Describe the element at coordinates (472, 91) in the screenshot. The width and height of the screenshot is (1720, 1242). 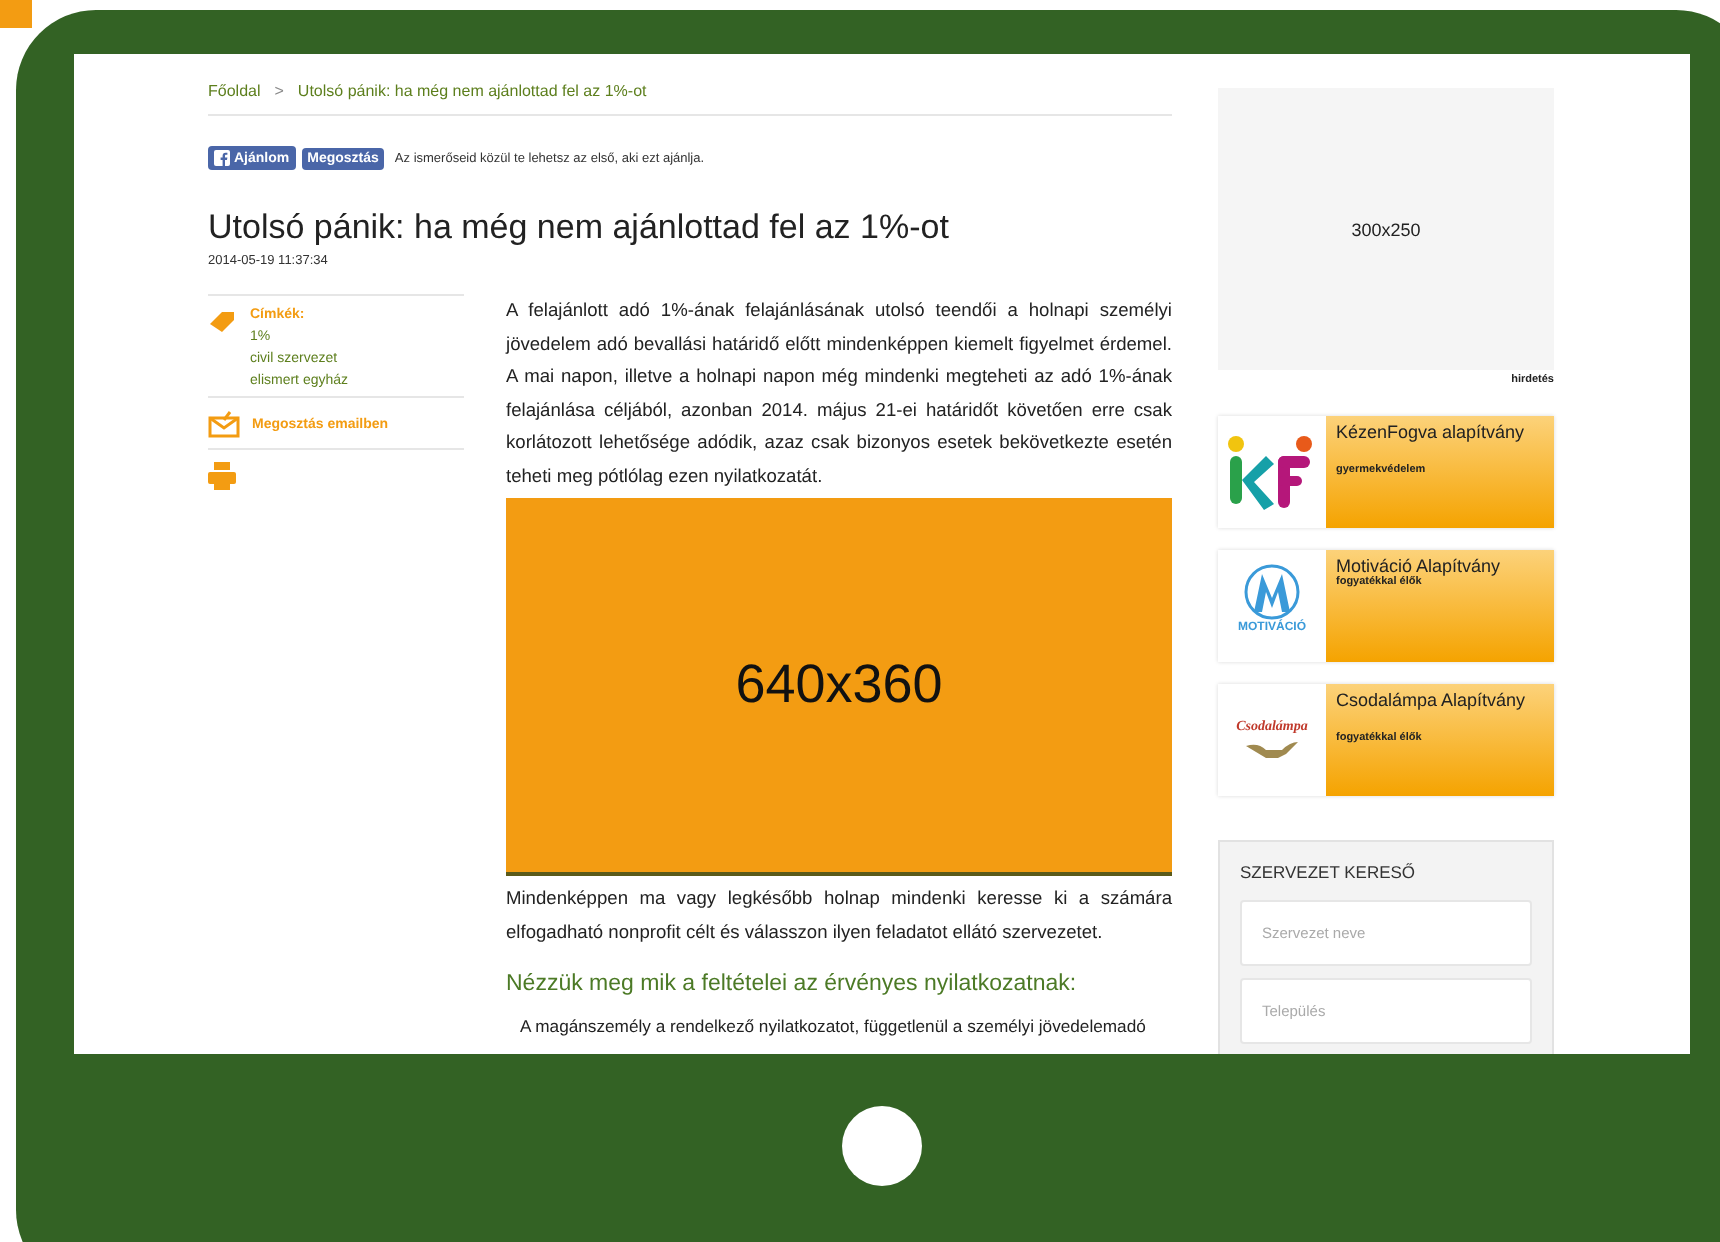
I see `breadcrumb-link: Utolsó pánik: ha még nem ajánlottad fel az 1%-ot` at that location.